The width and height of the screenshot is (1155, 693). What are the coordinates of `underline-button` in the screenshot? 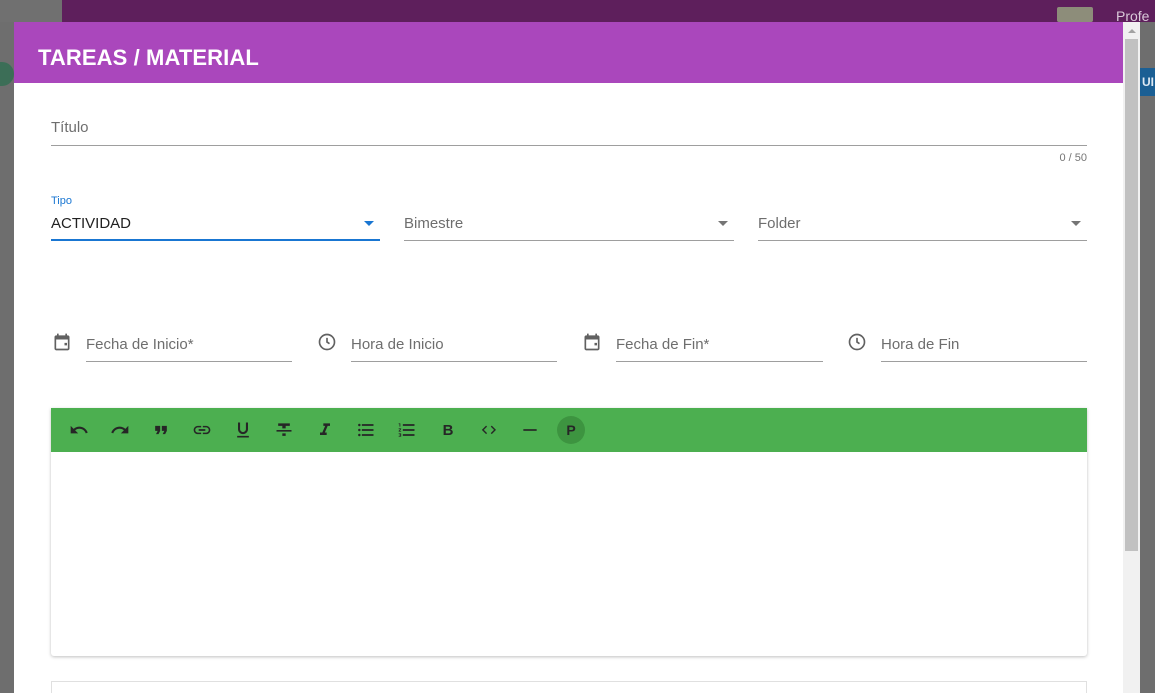 It's located at (243, 430).